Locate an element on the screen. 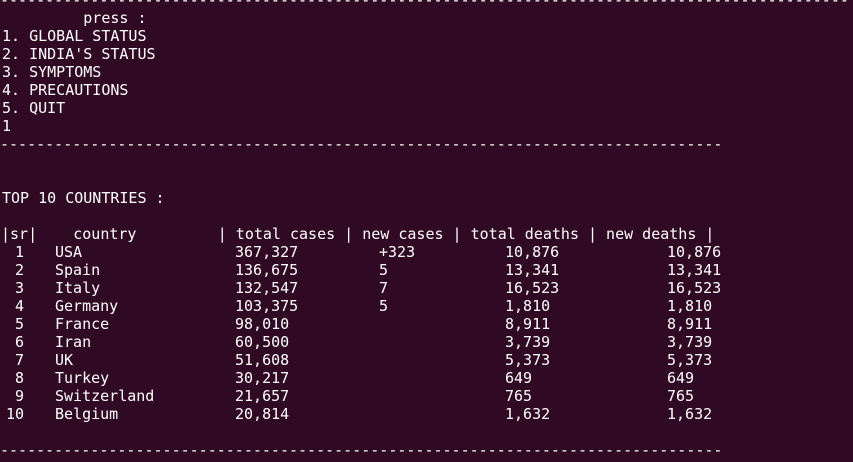  cell-sr: 7 is located at coordinates (19, 360).